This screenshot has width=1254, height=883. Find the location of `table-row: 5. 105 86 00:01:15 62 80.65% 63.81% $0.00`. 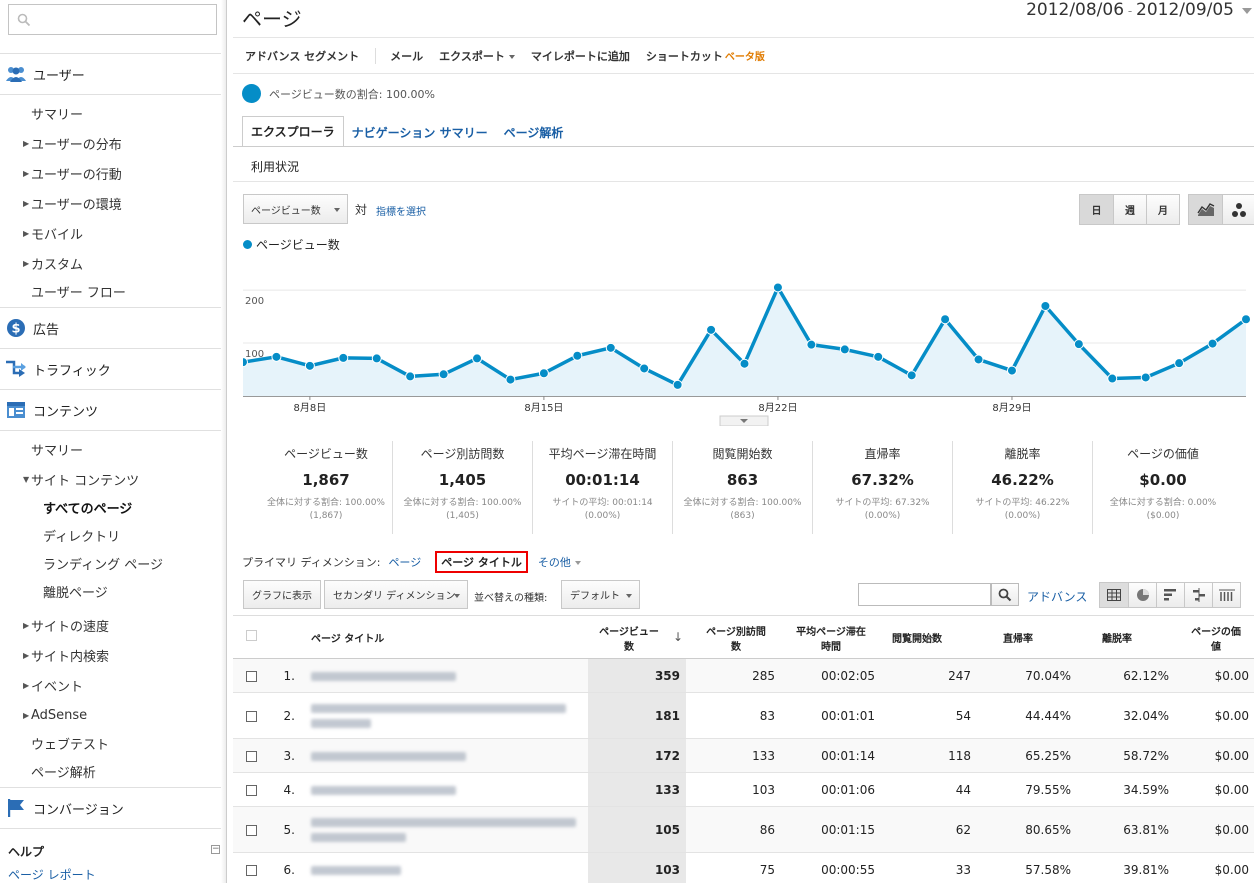

table-row: 5. 105 86 00:01:15 62 80.65% 63.81% $0.00 is located at coordinates (743, 830).